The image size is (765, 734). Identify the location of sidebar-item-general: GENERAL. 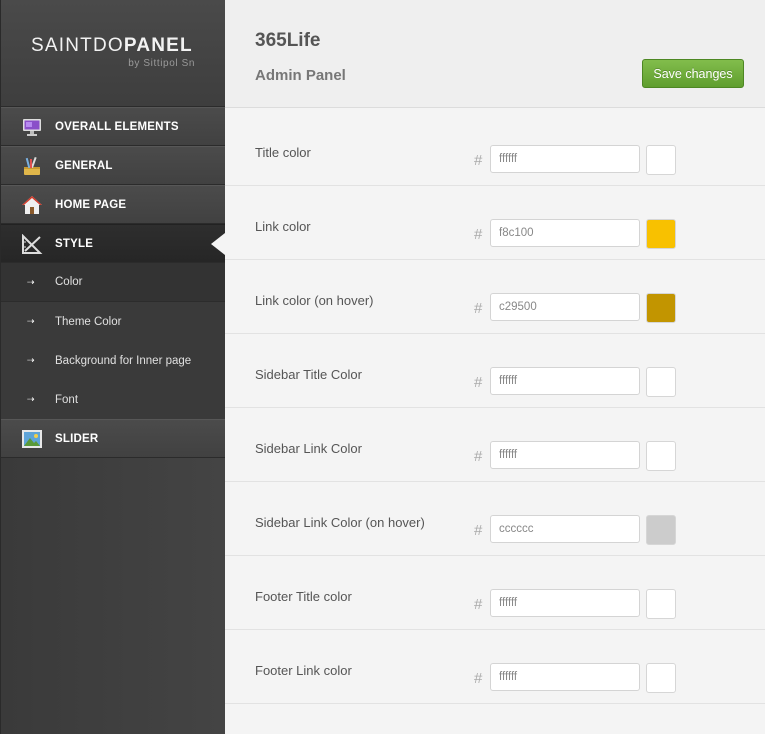
(113, 165).